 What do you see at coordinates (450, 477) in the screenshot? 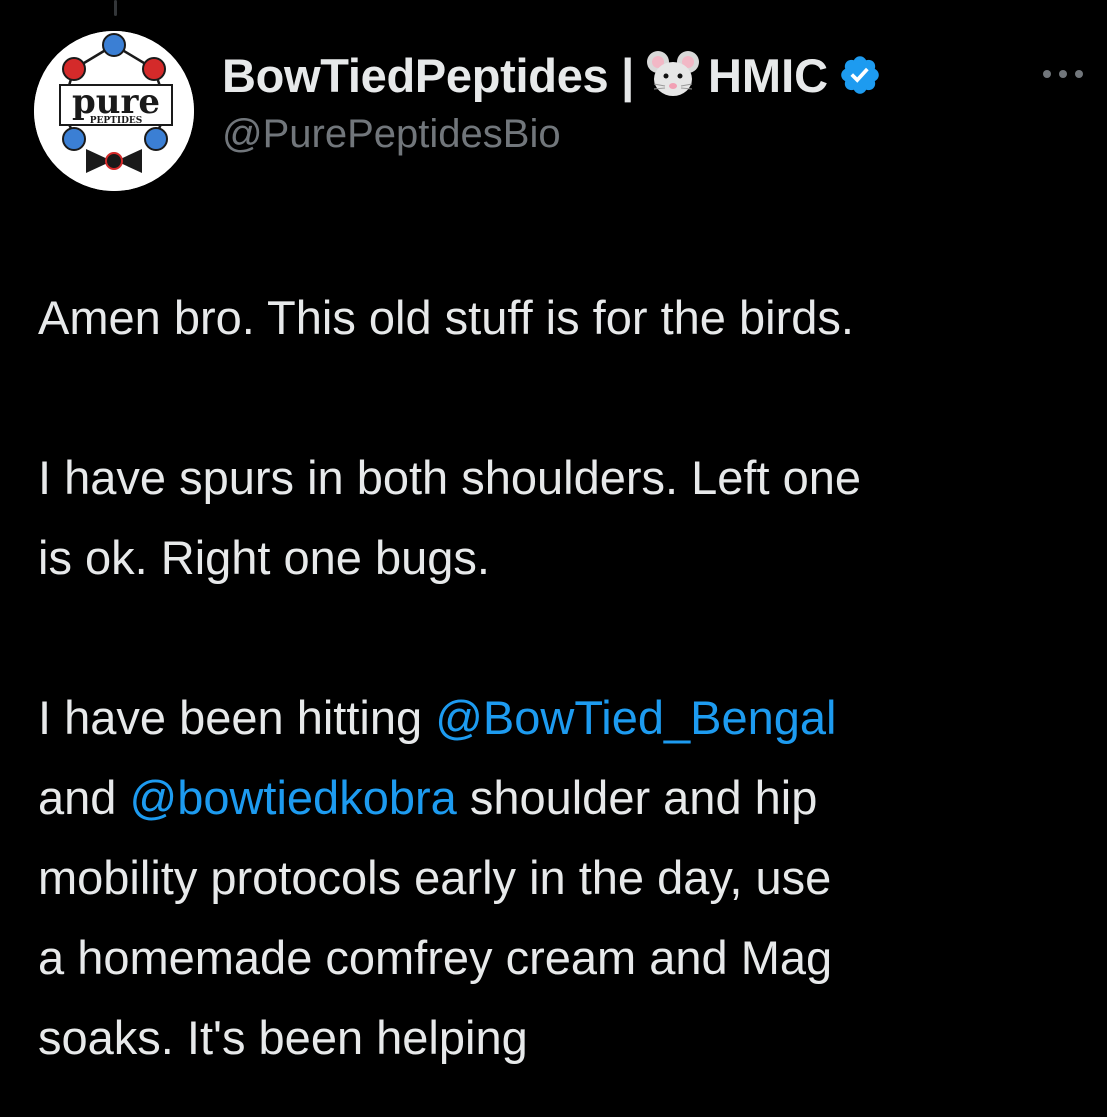
I see `tweet-text-line: I have spurs in both shoulders. Left one` at bounding box center [450, 477].